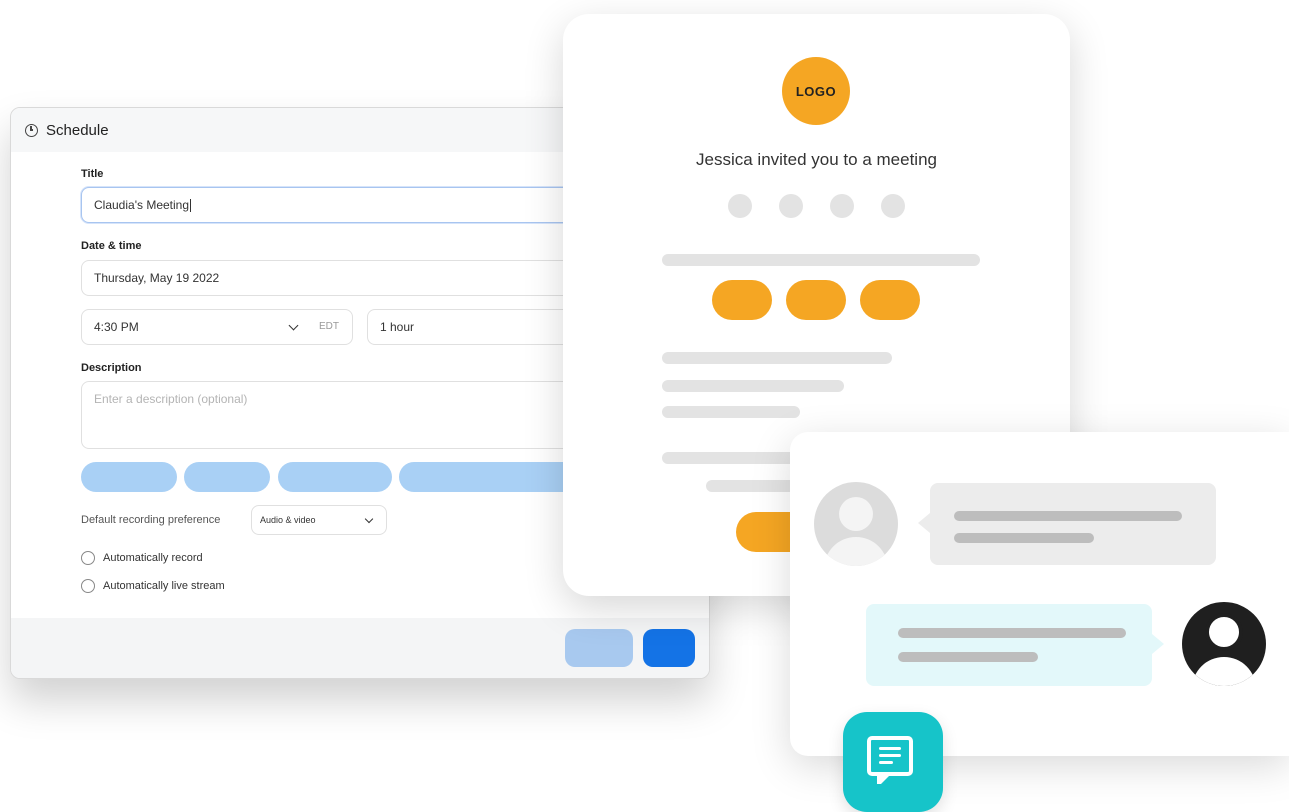  What do you see at coordinates (669, 648) in the screenshot?
I see `save-button` at bounding box center [669, 648].